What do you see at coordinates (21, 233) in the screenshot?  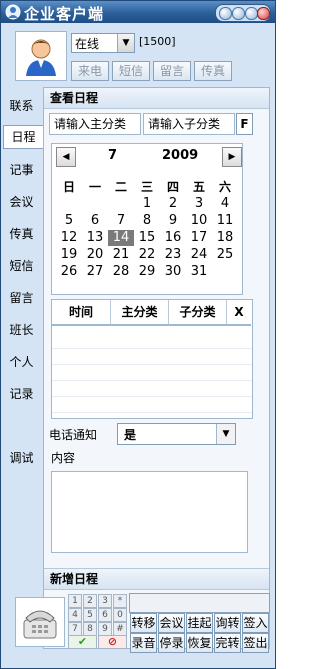 I see `sidebar-item-fax: 传真` at bounding box center [21, 233].